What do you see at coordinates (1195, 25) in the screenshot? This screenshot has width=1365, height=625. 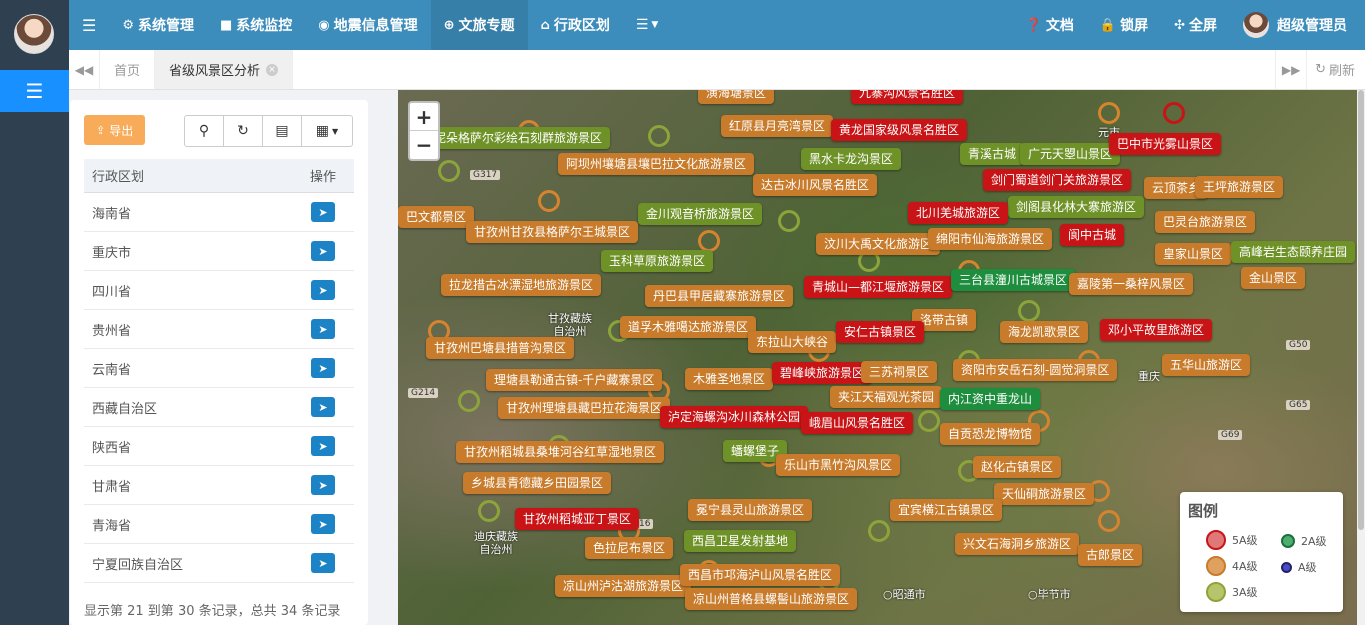 I see `fullscreen-button: ✣ 全屏` at bounding box center [1195, 25].